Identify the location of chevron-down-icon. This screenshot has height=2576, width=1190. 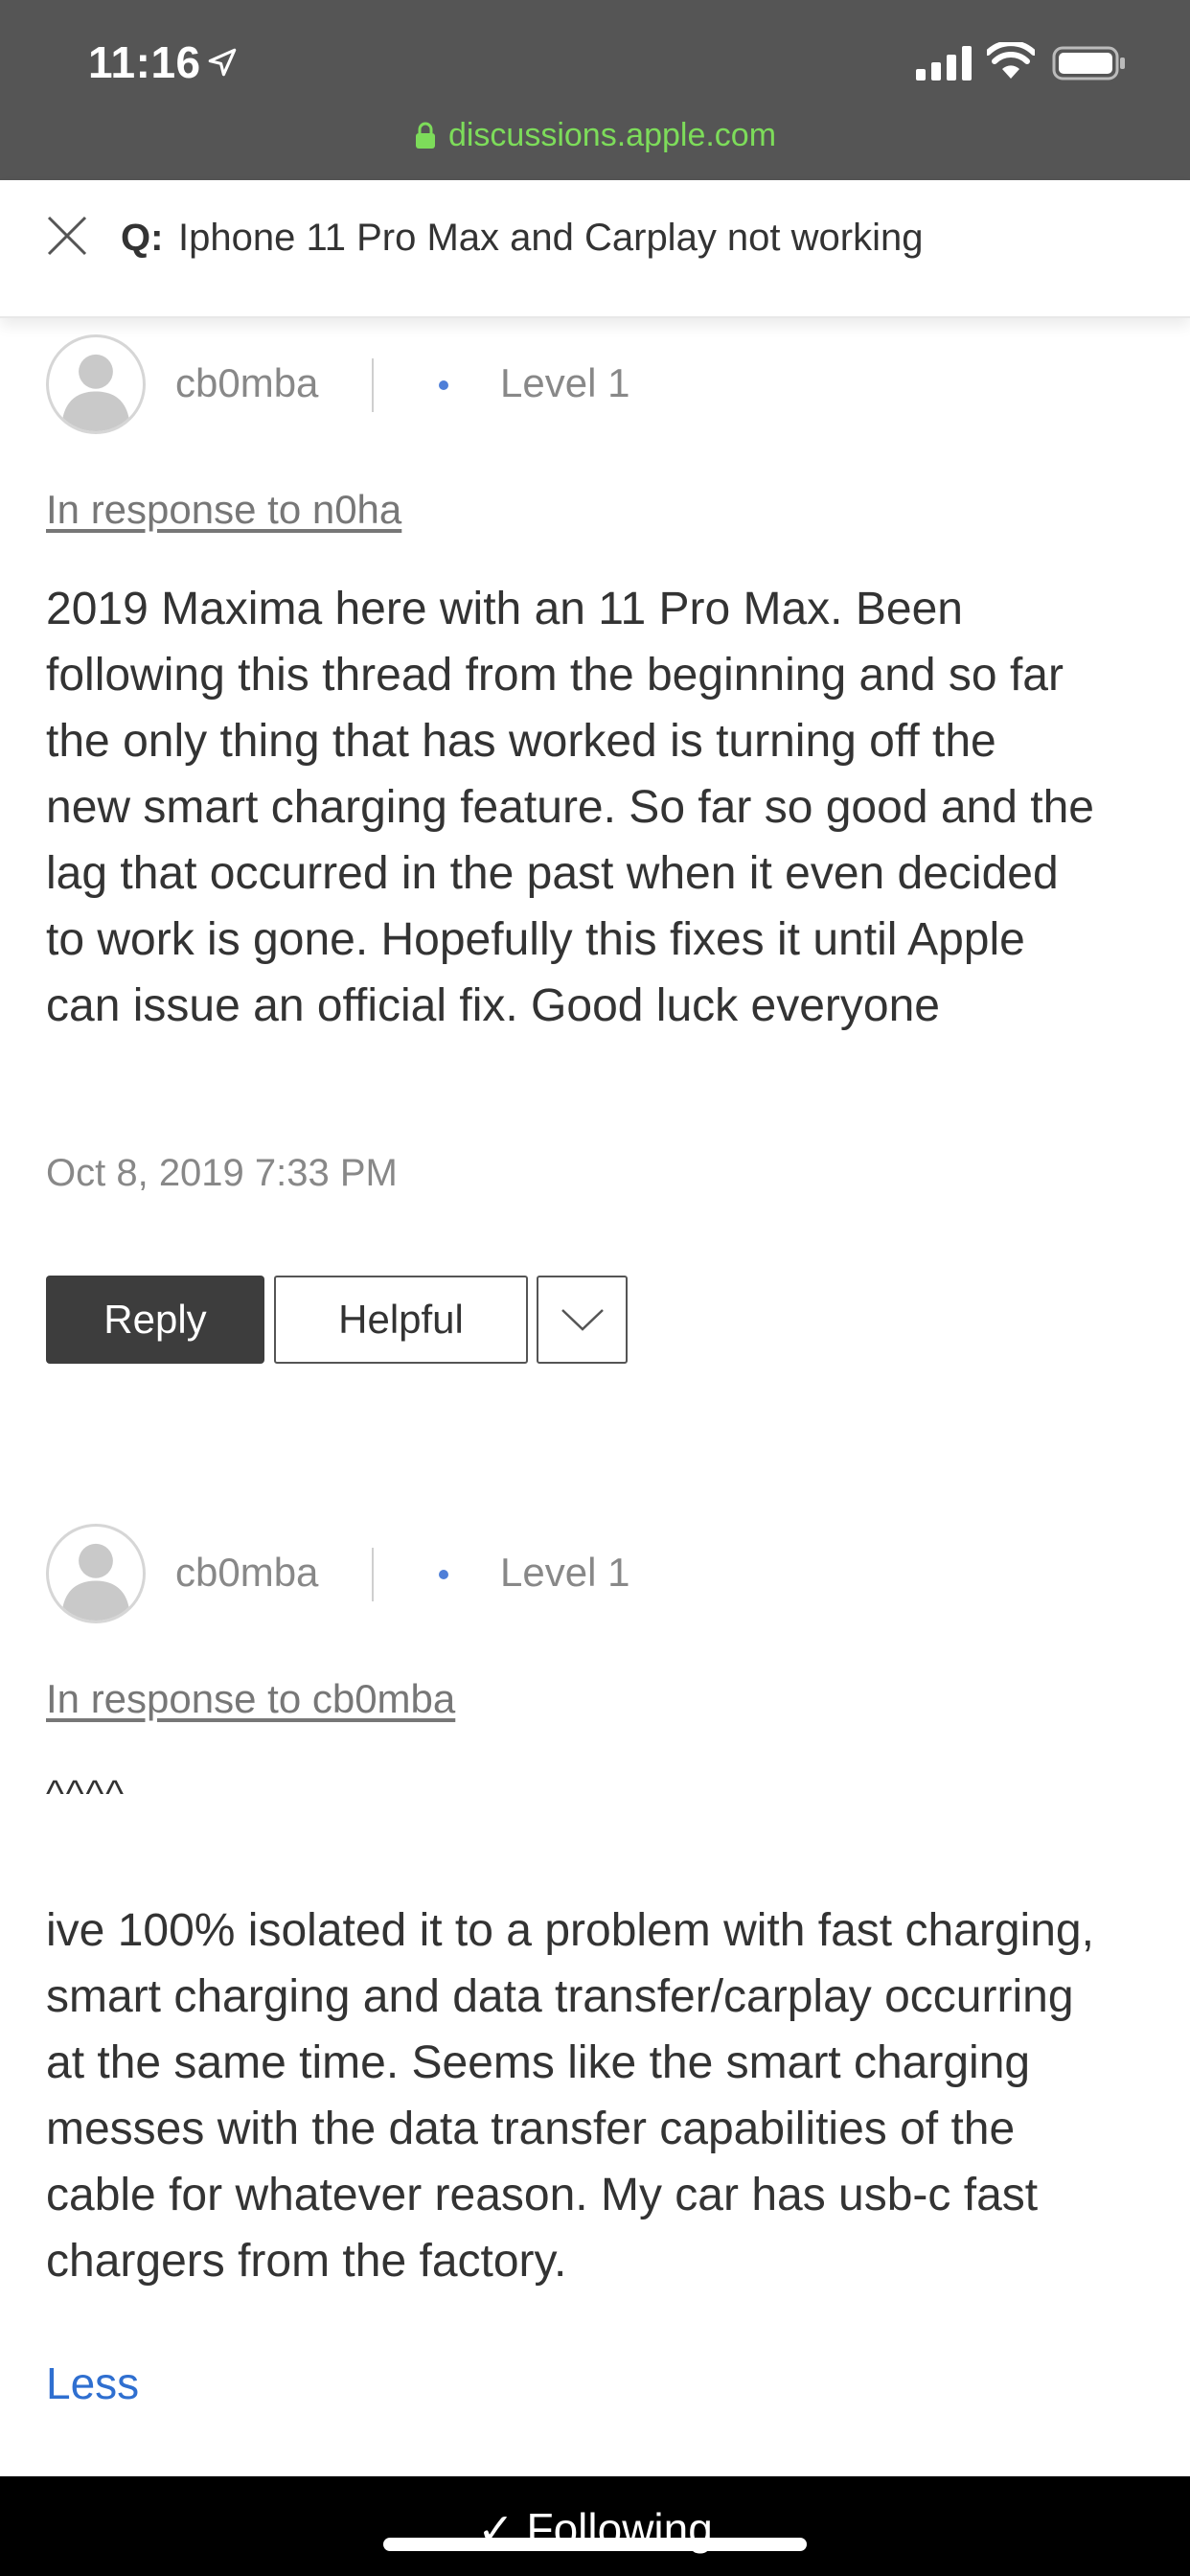
(583, 1320).